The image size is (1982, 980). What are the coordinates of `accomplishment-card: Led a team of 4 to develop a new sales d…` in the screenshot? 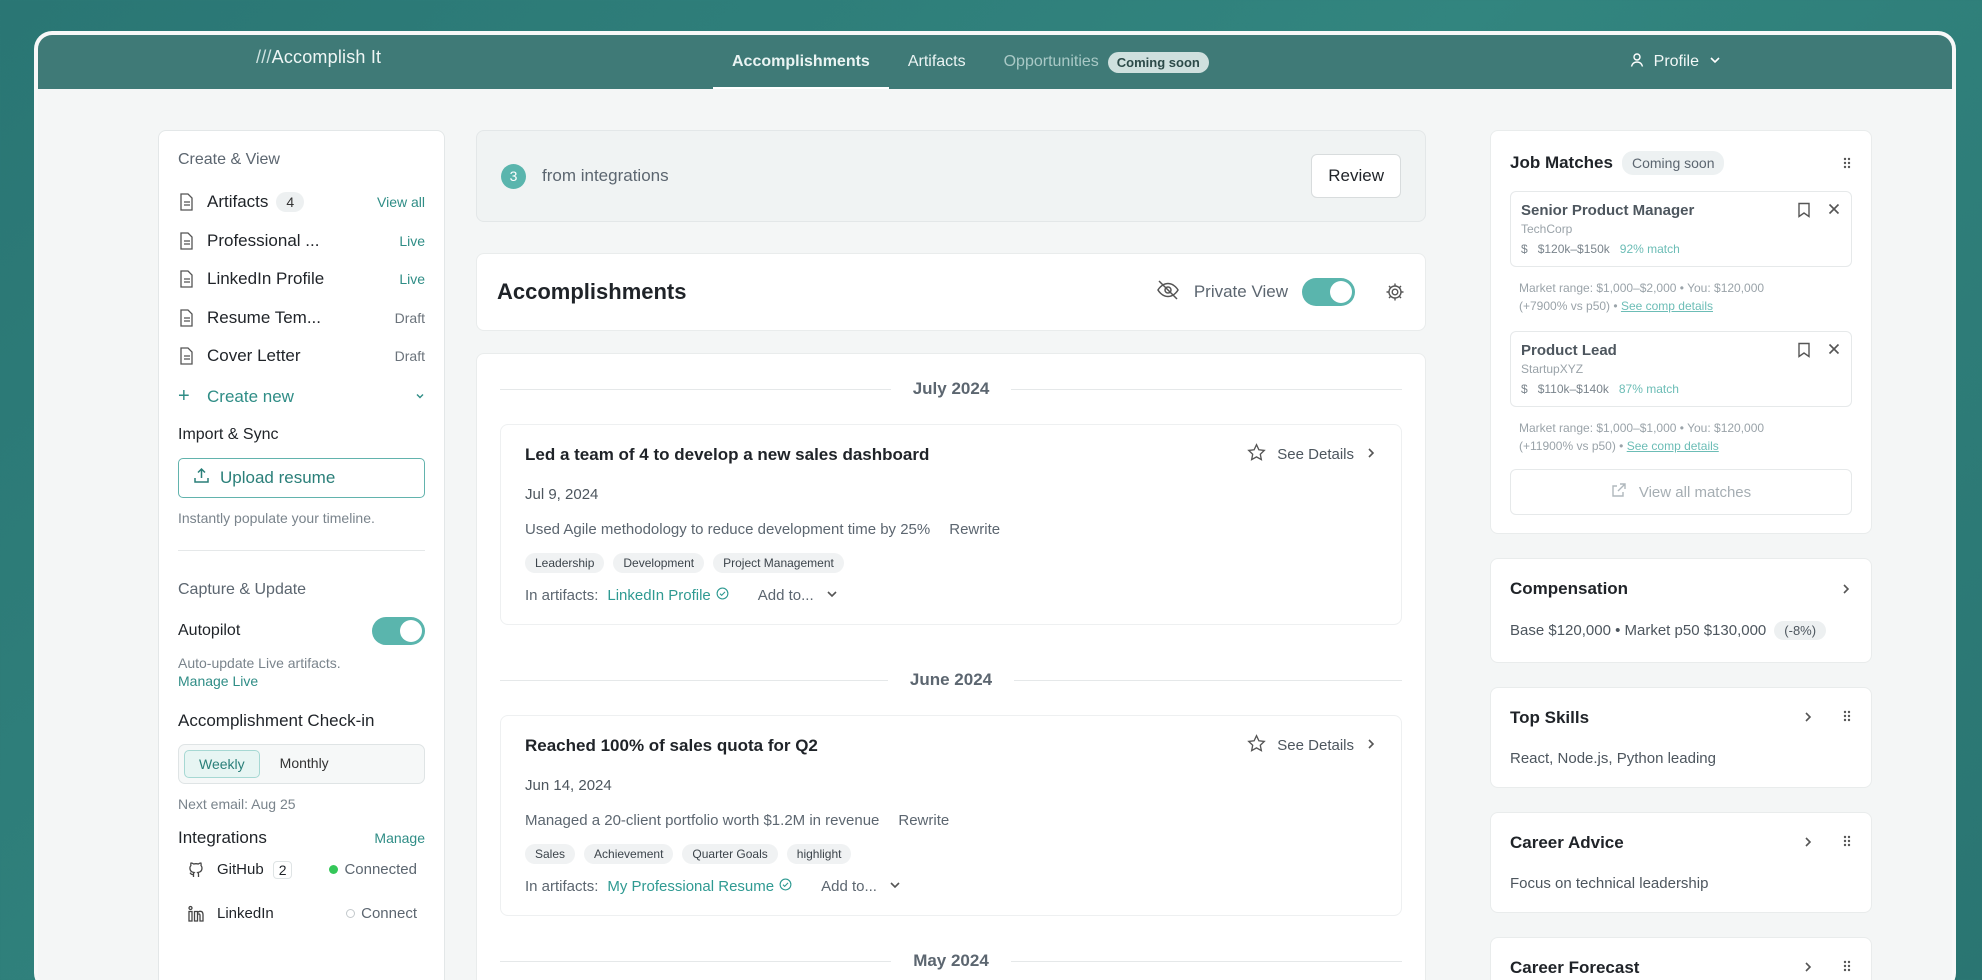 It's located at (951, 524).